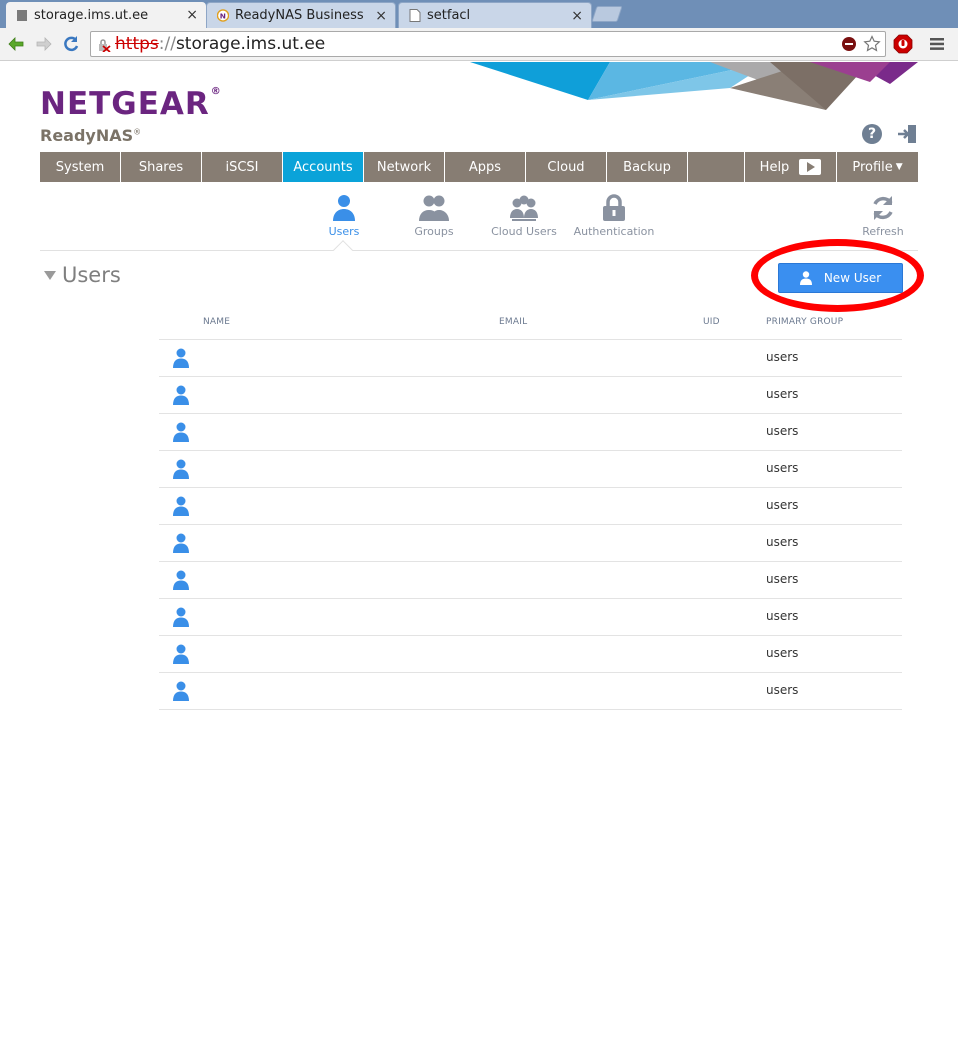 The image size is (958, 1048). I want to click on forward-button, so click(44, 44).